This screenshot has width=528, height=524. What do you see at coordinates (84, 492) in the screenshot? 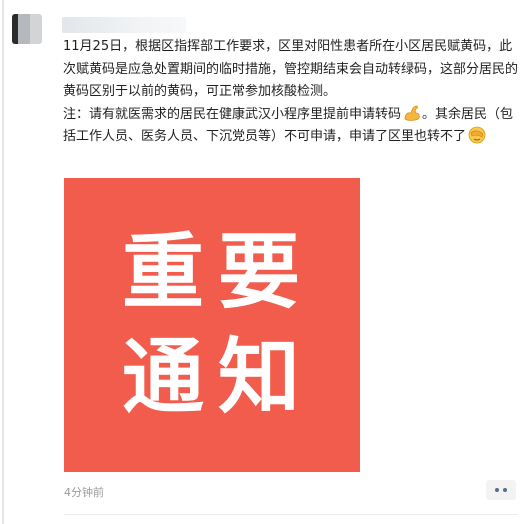
I see `post-timestamp: 4分钟前` at bounding box center [84, 492].